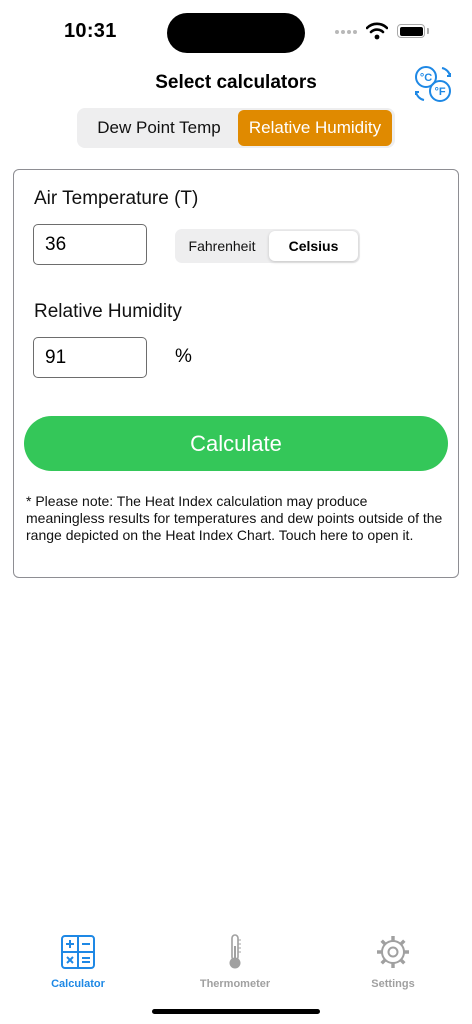 The image size is (472, 1024). Describe the element at coordinates (236, 82) in the screenshot. I see `page-title: Select calculators` at that location.